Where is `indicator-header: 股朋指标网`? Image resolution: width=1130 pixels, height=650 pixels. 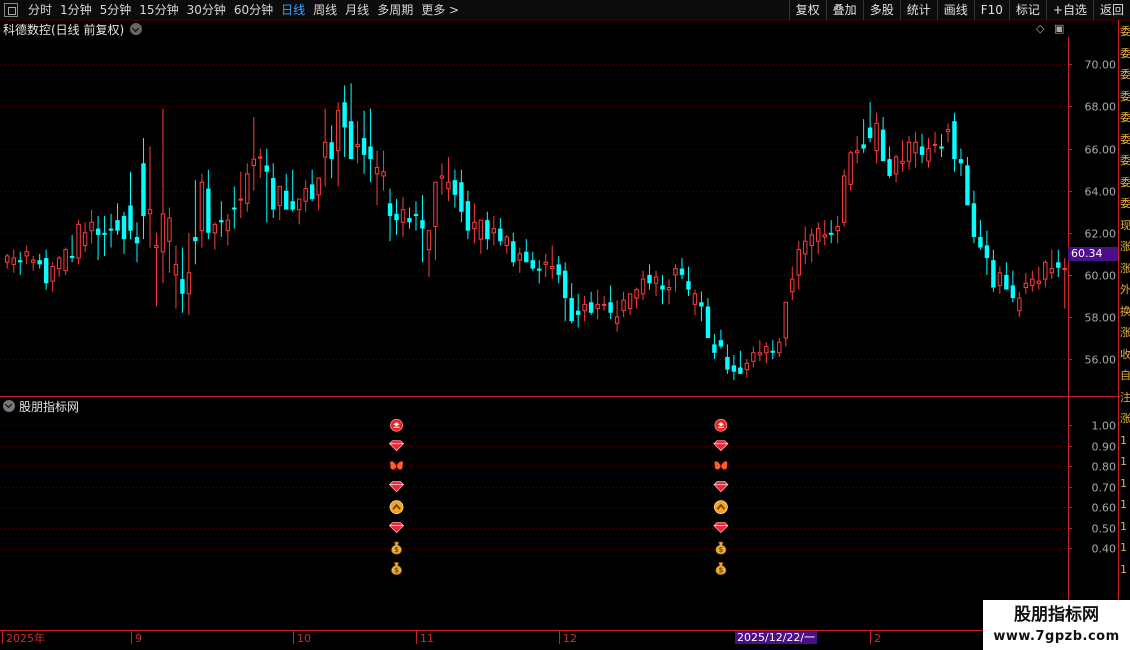 indicator-header: 股朋指标网 is located at coordinates (39, 406).